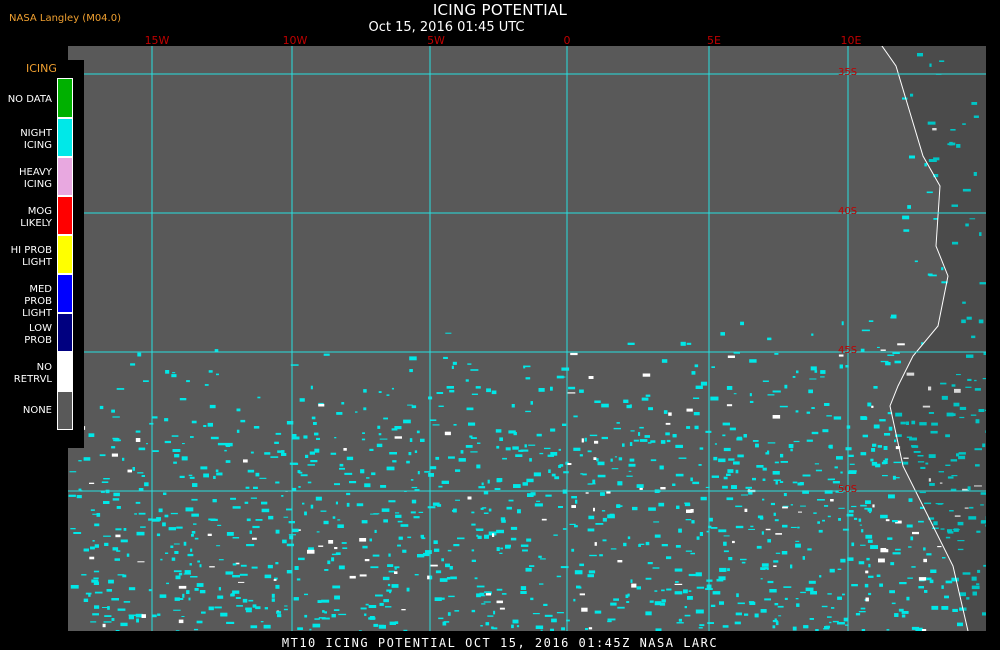  What do you see at coordinates (65, 332) in the screenshot?
I see `legend-swatch-low-prob` at bounding box center [65, 332].